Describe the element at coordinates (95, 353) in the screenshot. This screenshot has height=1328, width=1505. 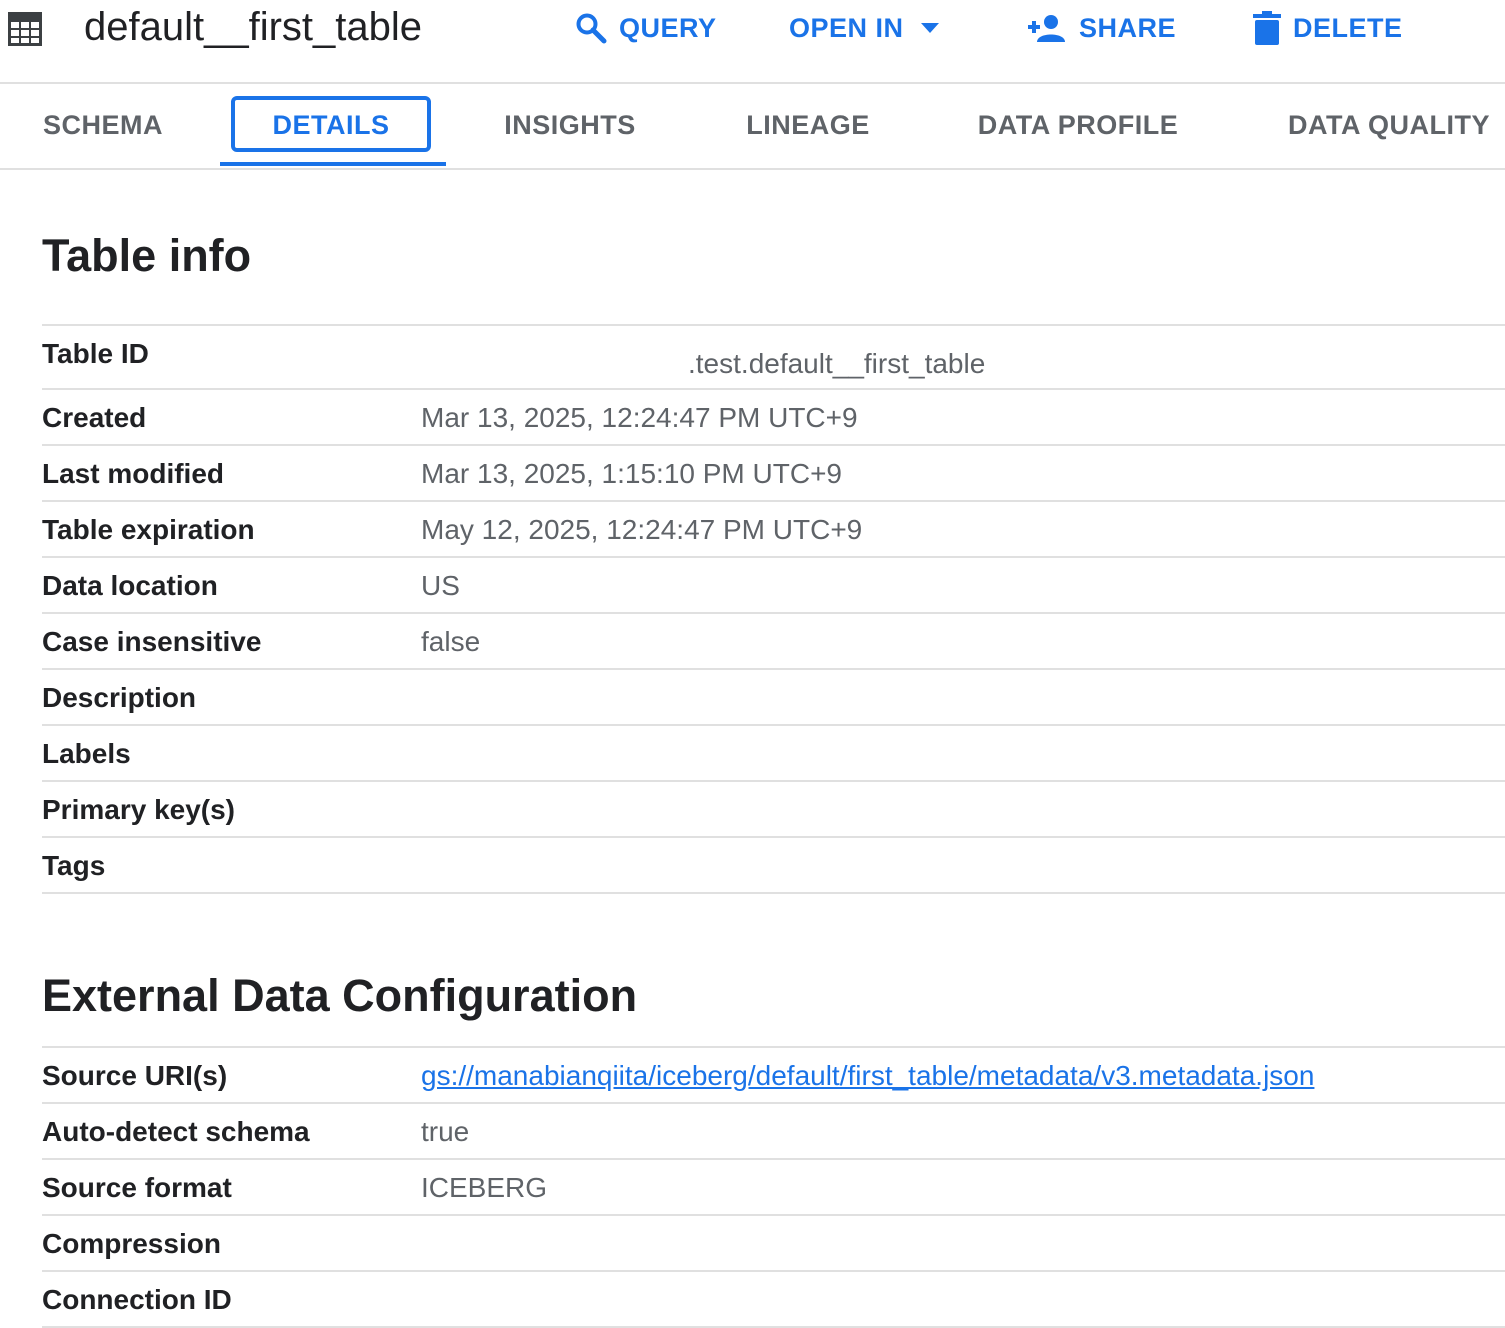
I see `row-label: Table ID` at that location.